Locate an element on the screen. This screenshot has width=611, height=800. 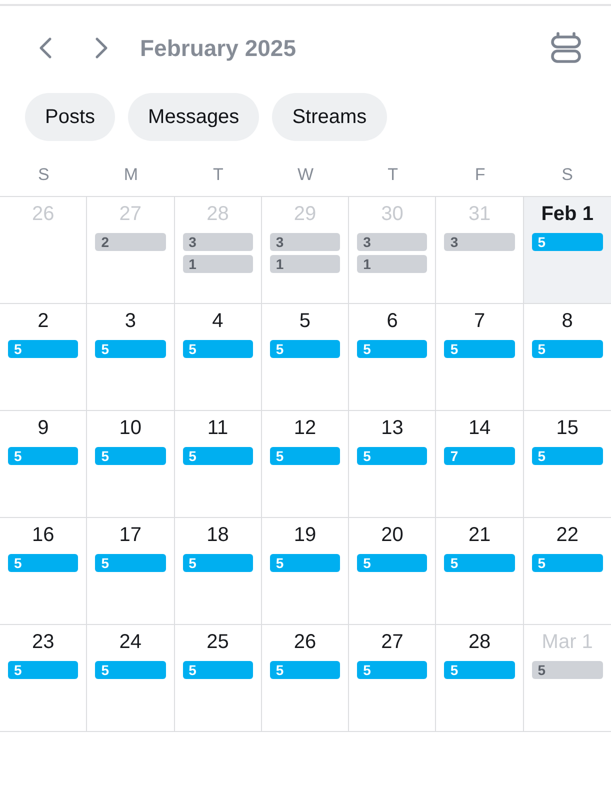
day-number: 11 is located at coordinates (217, 428).